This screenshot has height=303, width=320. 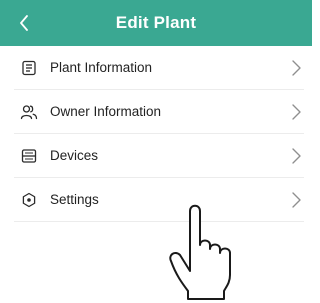 I want to click on tap-hand-icon, so click(x=200, y=252).